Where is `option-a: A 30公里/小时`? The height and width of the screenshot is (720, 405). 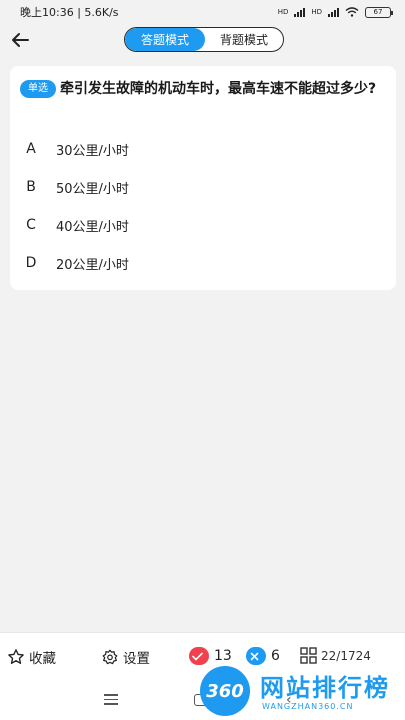 option-a: A 30公里/小时 is located at coordinates (74, 149).